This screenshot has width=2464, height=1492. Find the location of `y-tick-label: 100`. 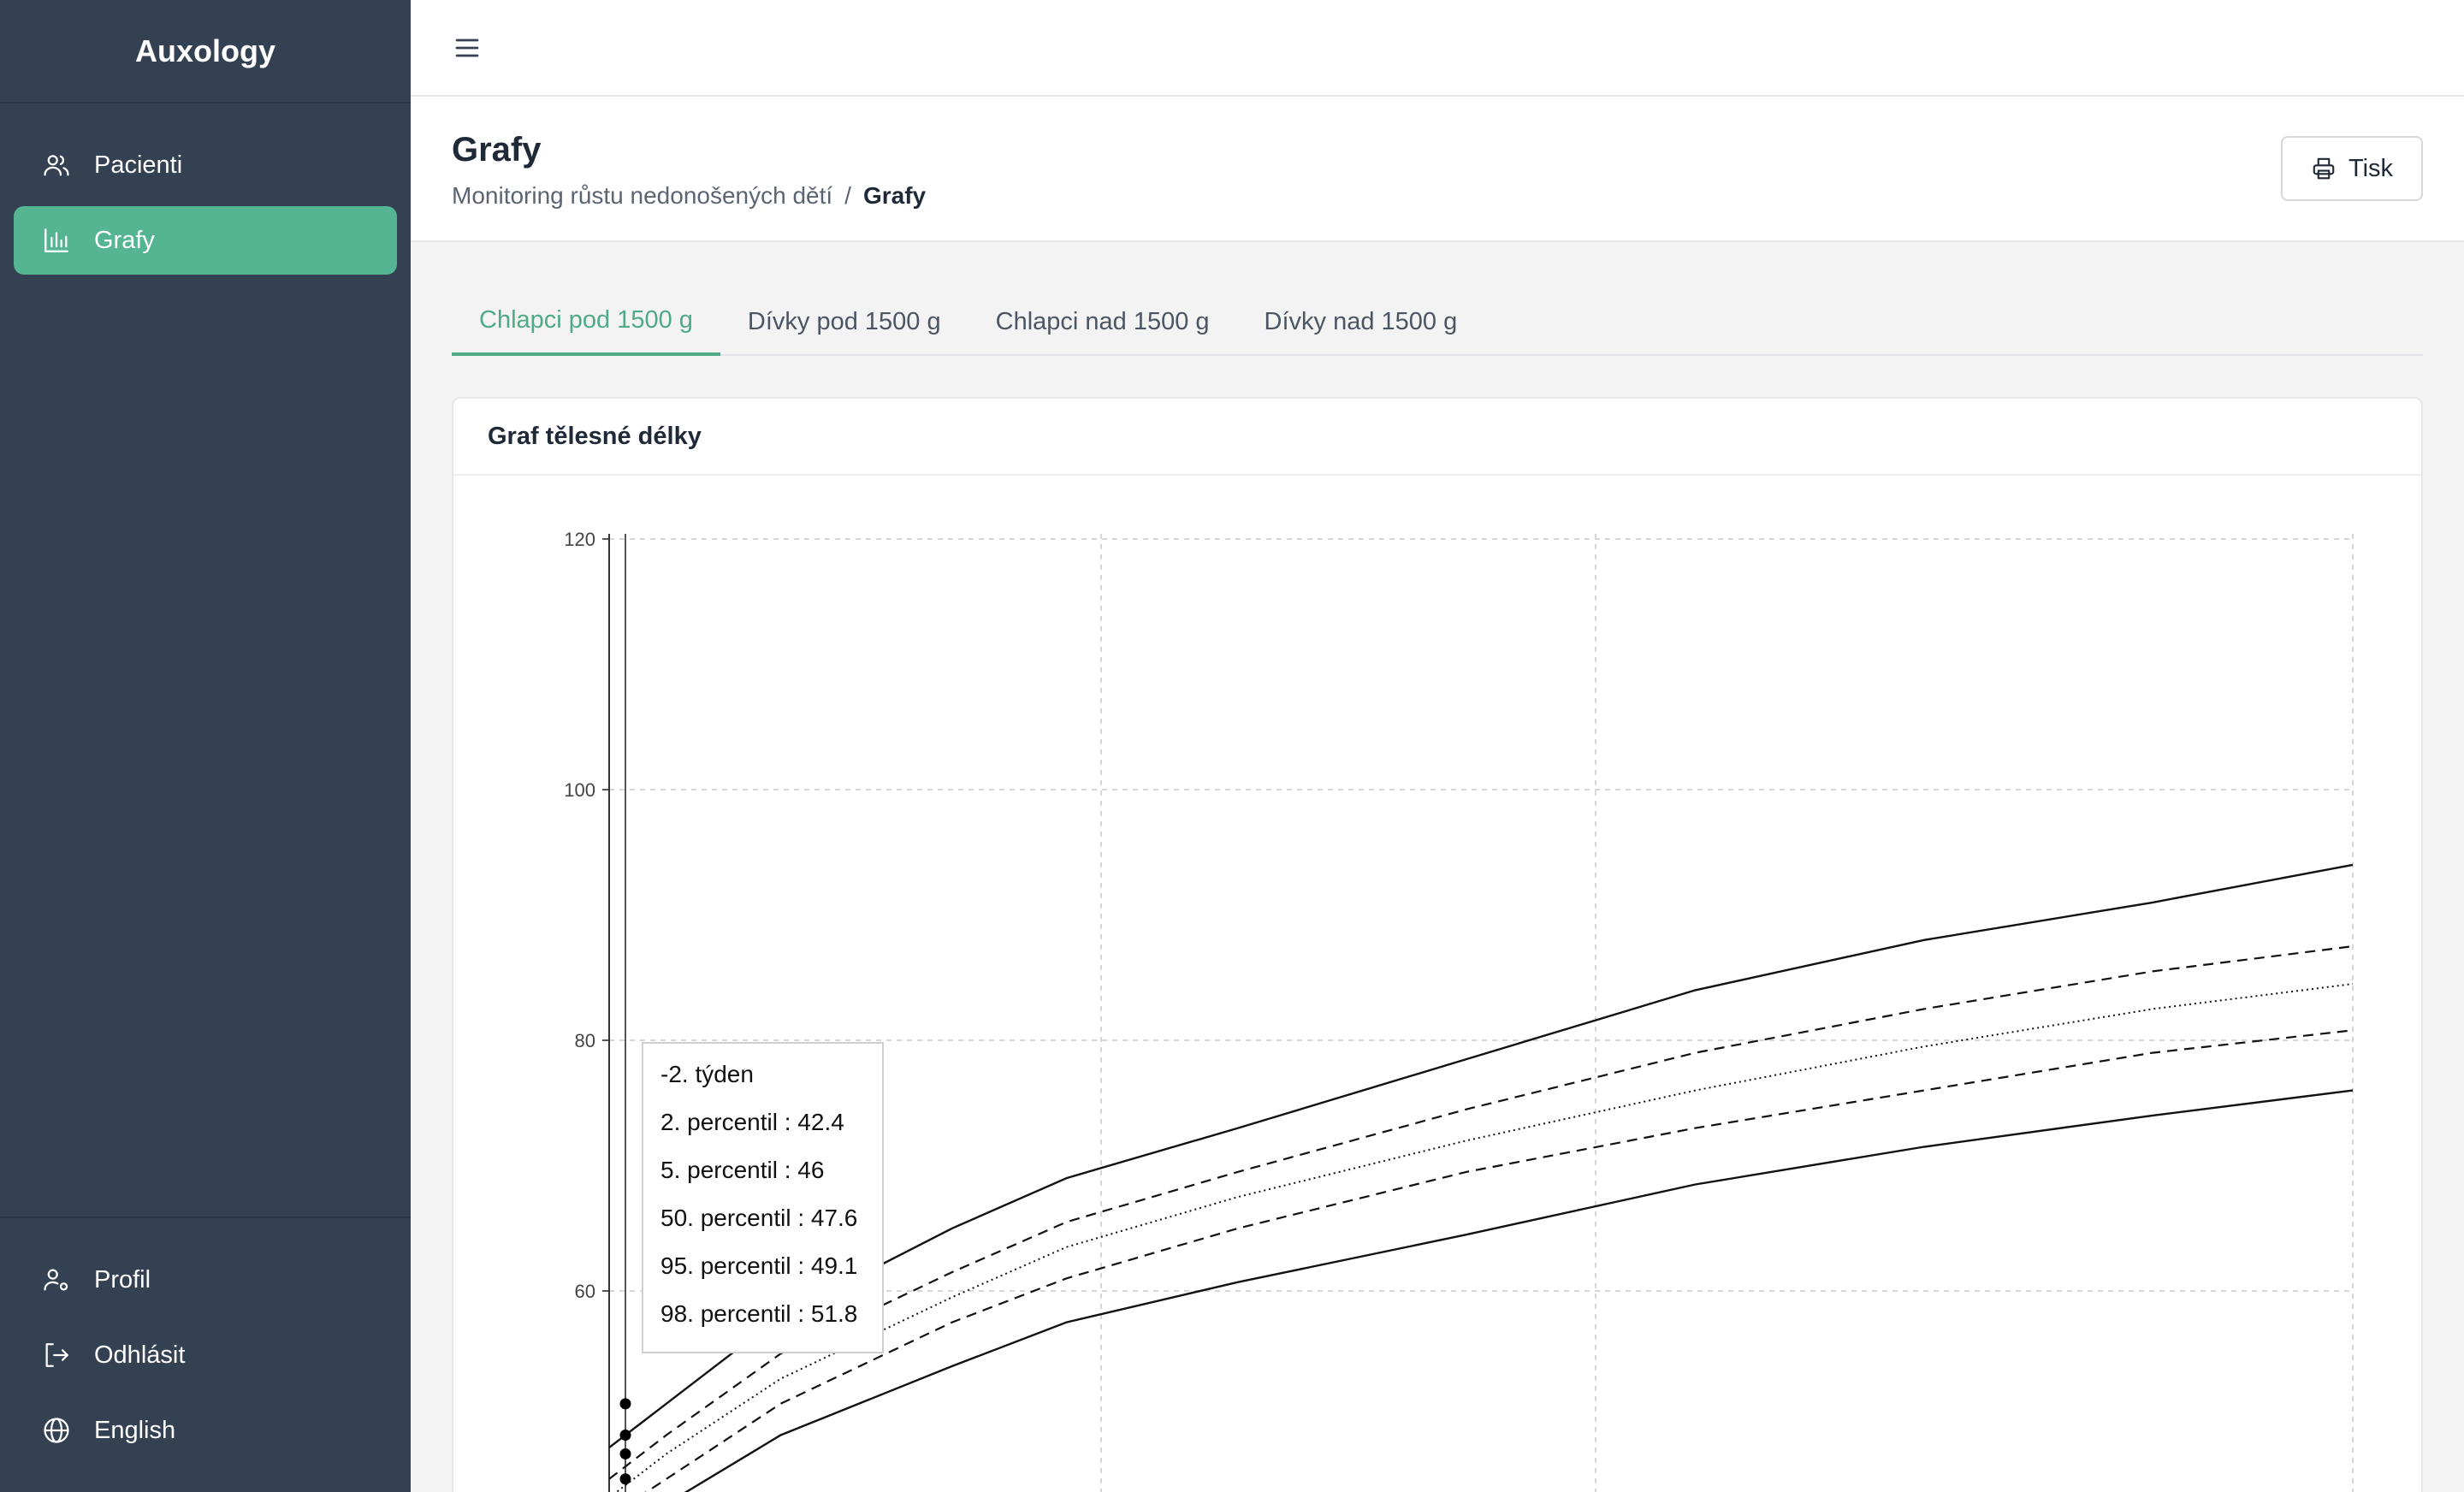

y-tick-label: 100 is located at coordinates (579, 790).